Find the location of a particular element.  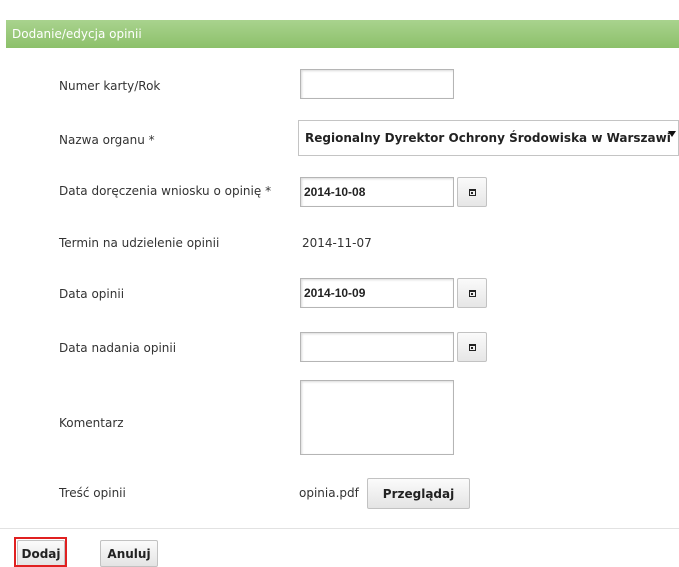

send-date-input is located at coordinates (377, 347).